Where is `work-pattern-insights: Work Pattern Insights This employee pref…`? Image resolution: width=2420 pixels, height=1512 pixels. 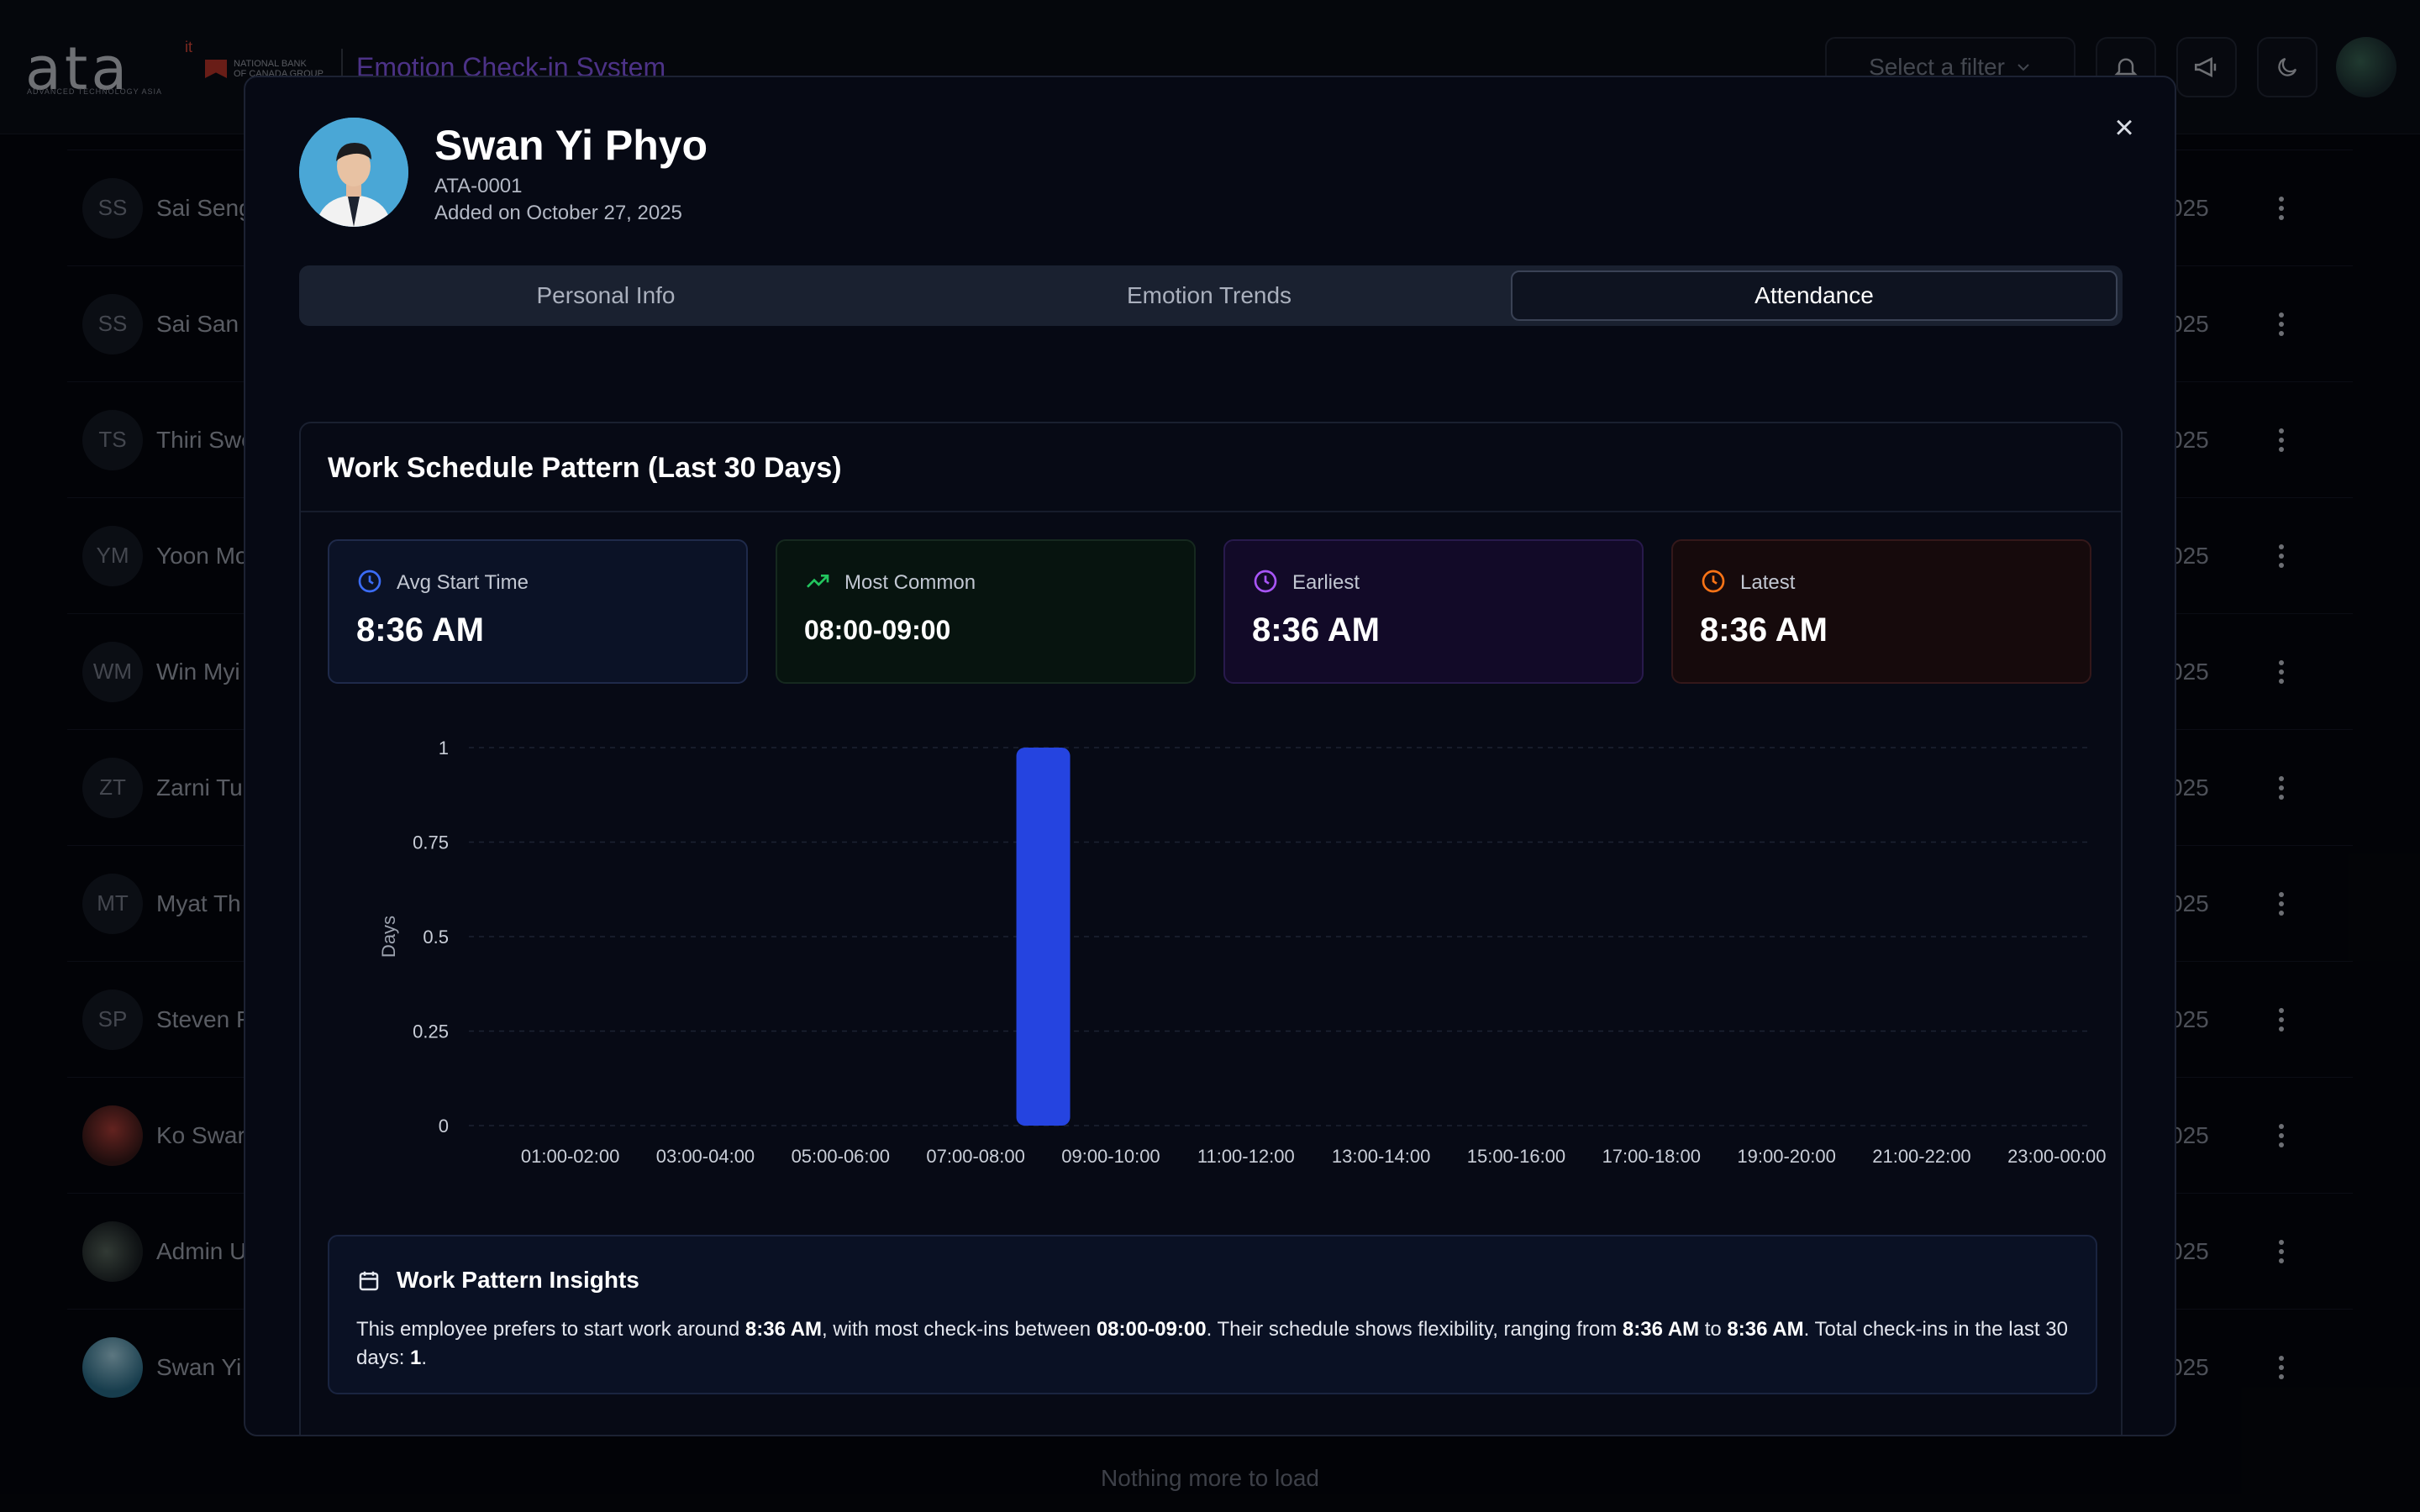 work-pattern-insights: Work Pattern Insights This employee pref… is located at coordinates (1212, 1314).